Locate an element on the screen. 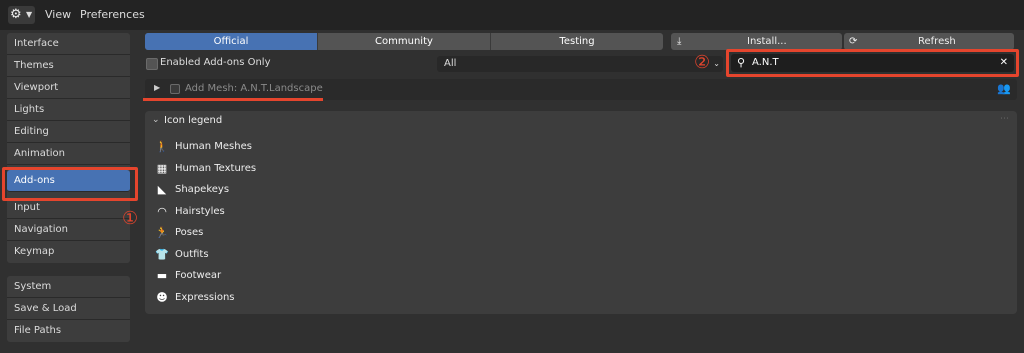 The width and height of the screenshot is (1024, 353). sidebar-item-interface: Interface is located at coordinates (68, 44).